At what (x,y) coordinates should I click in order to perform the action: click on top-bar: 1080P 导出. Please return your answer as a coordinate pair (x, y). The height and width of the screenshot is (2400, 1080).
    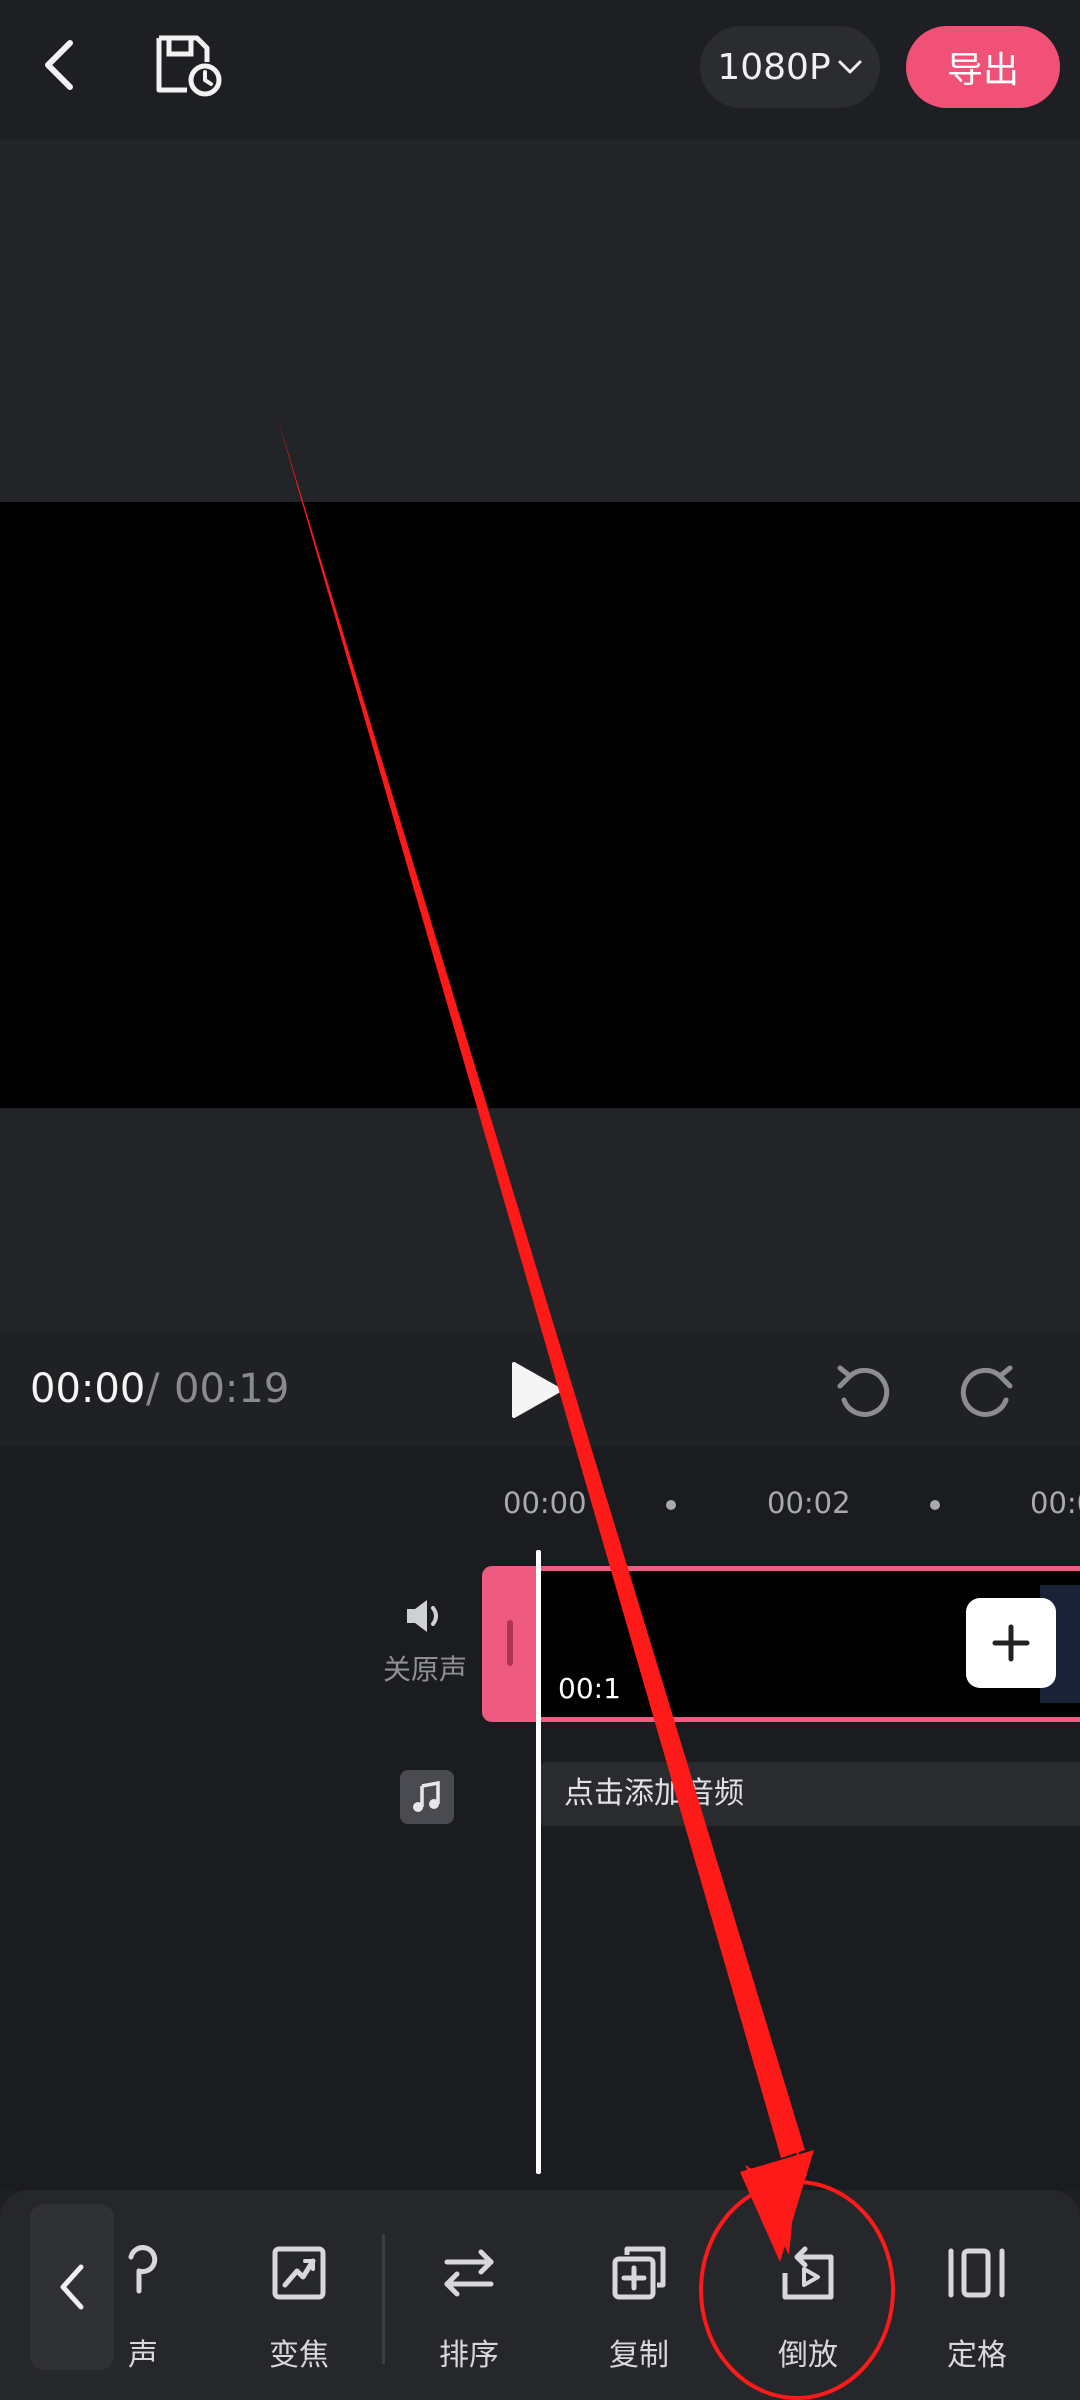
    Looking at the image, I should click on (540, 70).